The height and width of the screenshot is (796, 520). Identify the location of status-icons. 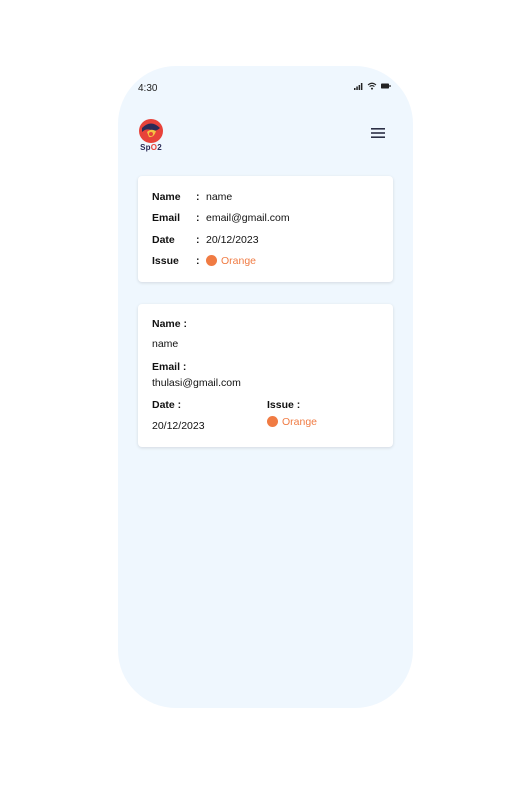
(372, 86).